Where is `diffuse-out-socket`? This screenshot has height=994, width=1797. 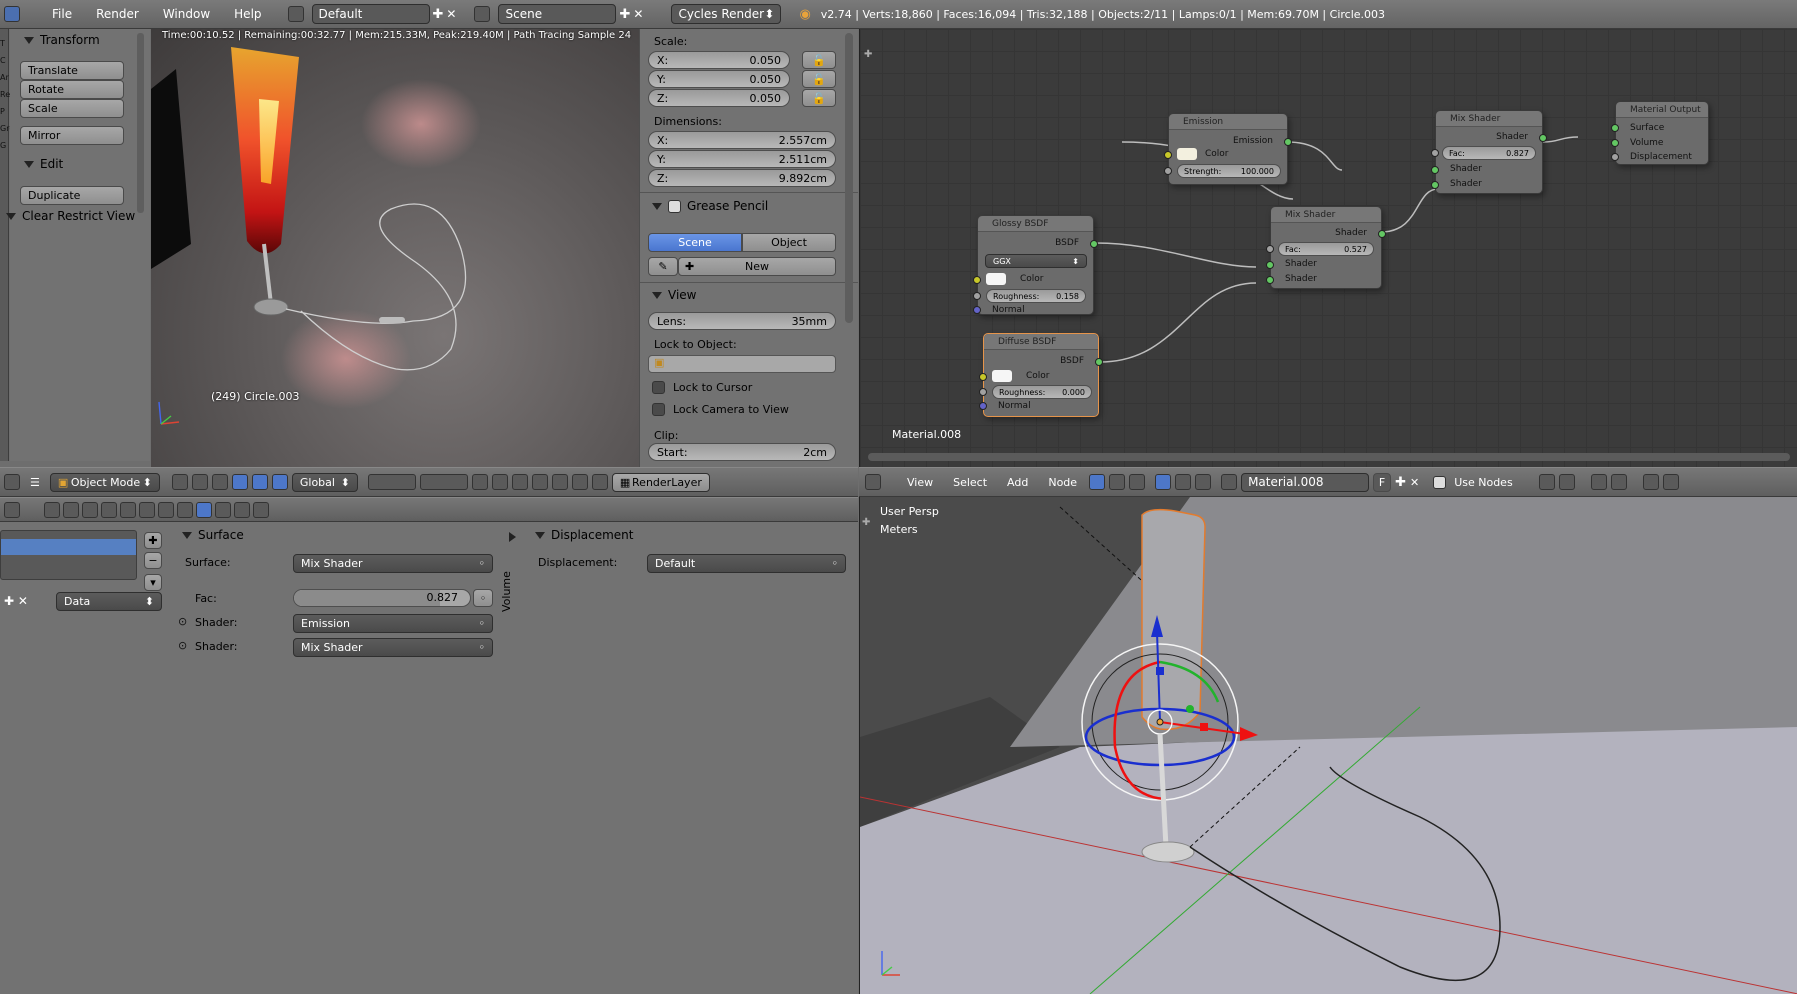
diffuse-out-socket is located at coordinates (1099, 362).